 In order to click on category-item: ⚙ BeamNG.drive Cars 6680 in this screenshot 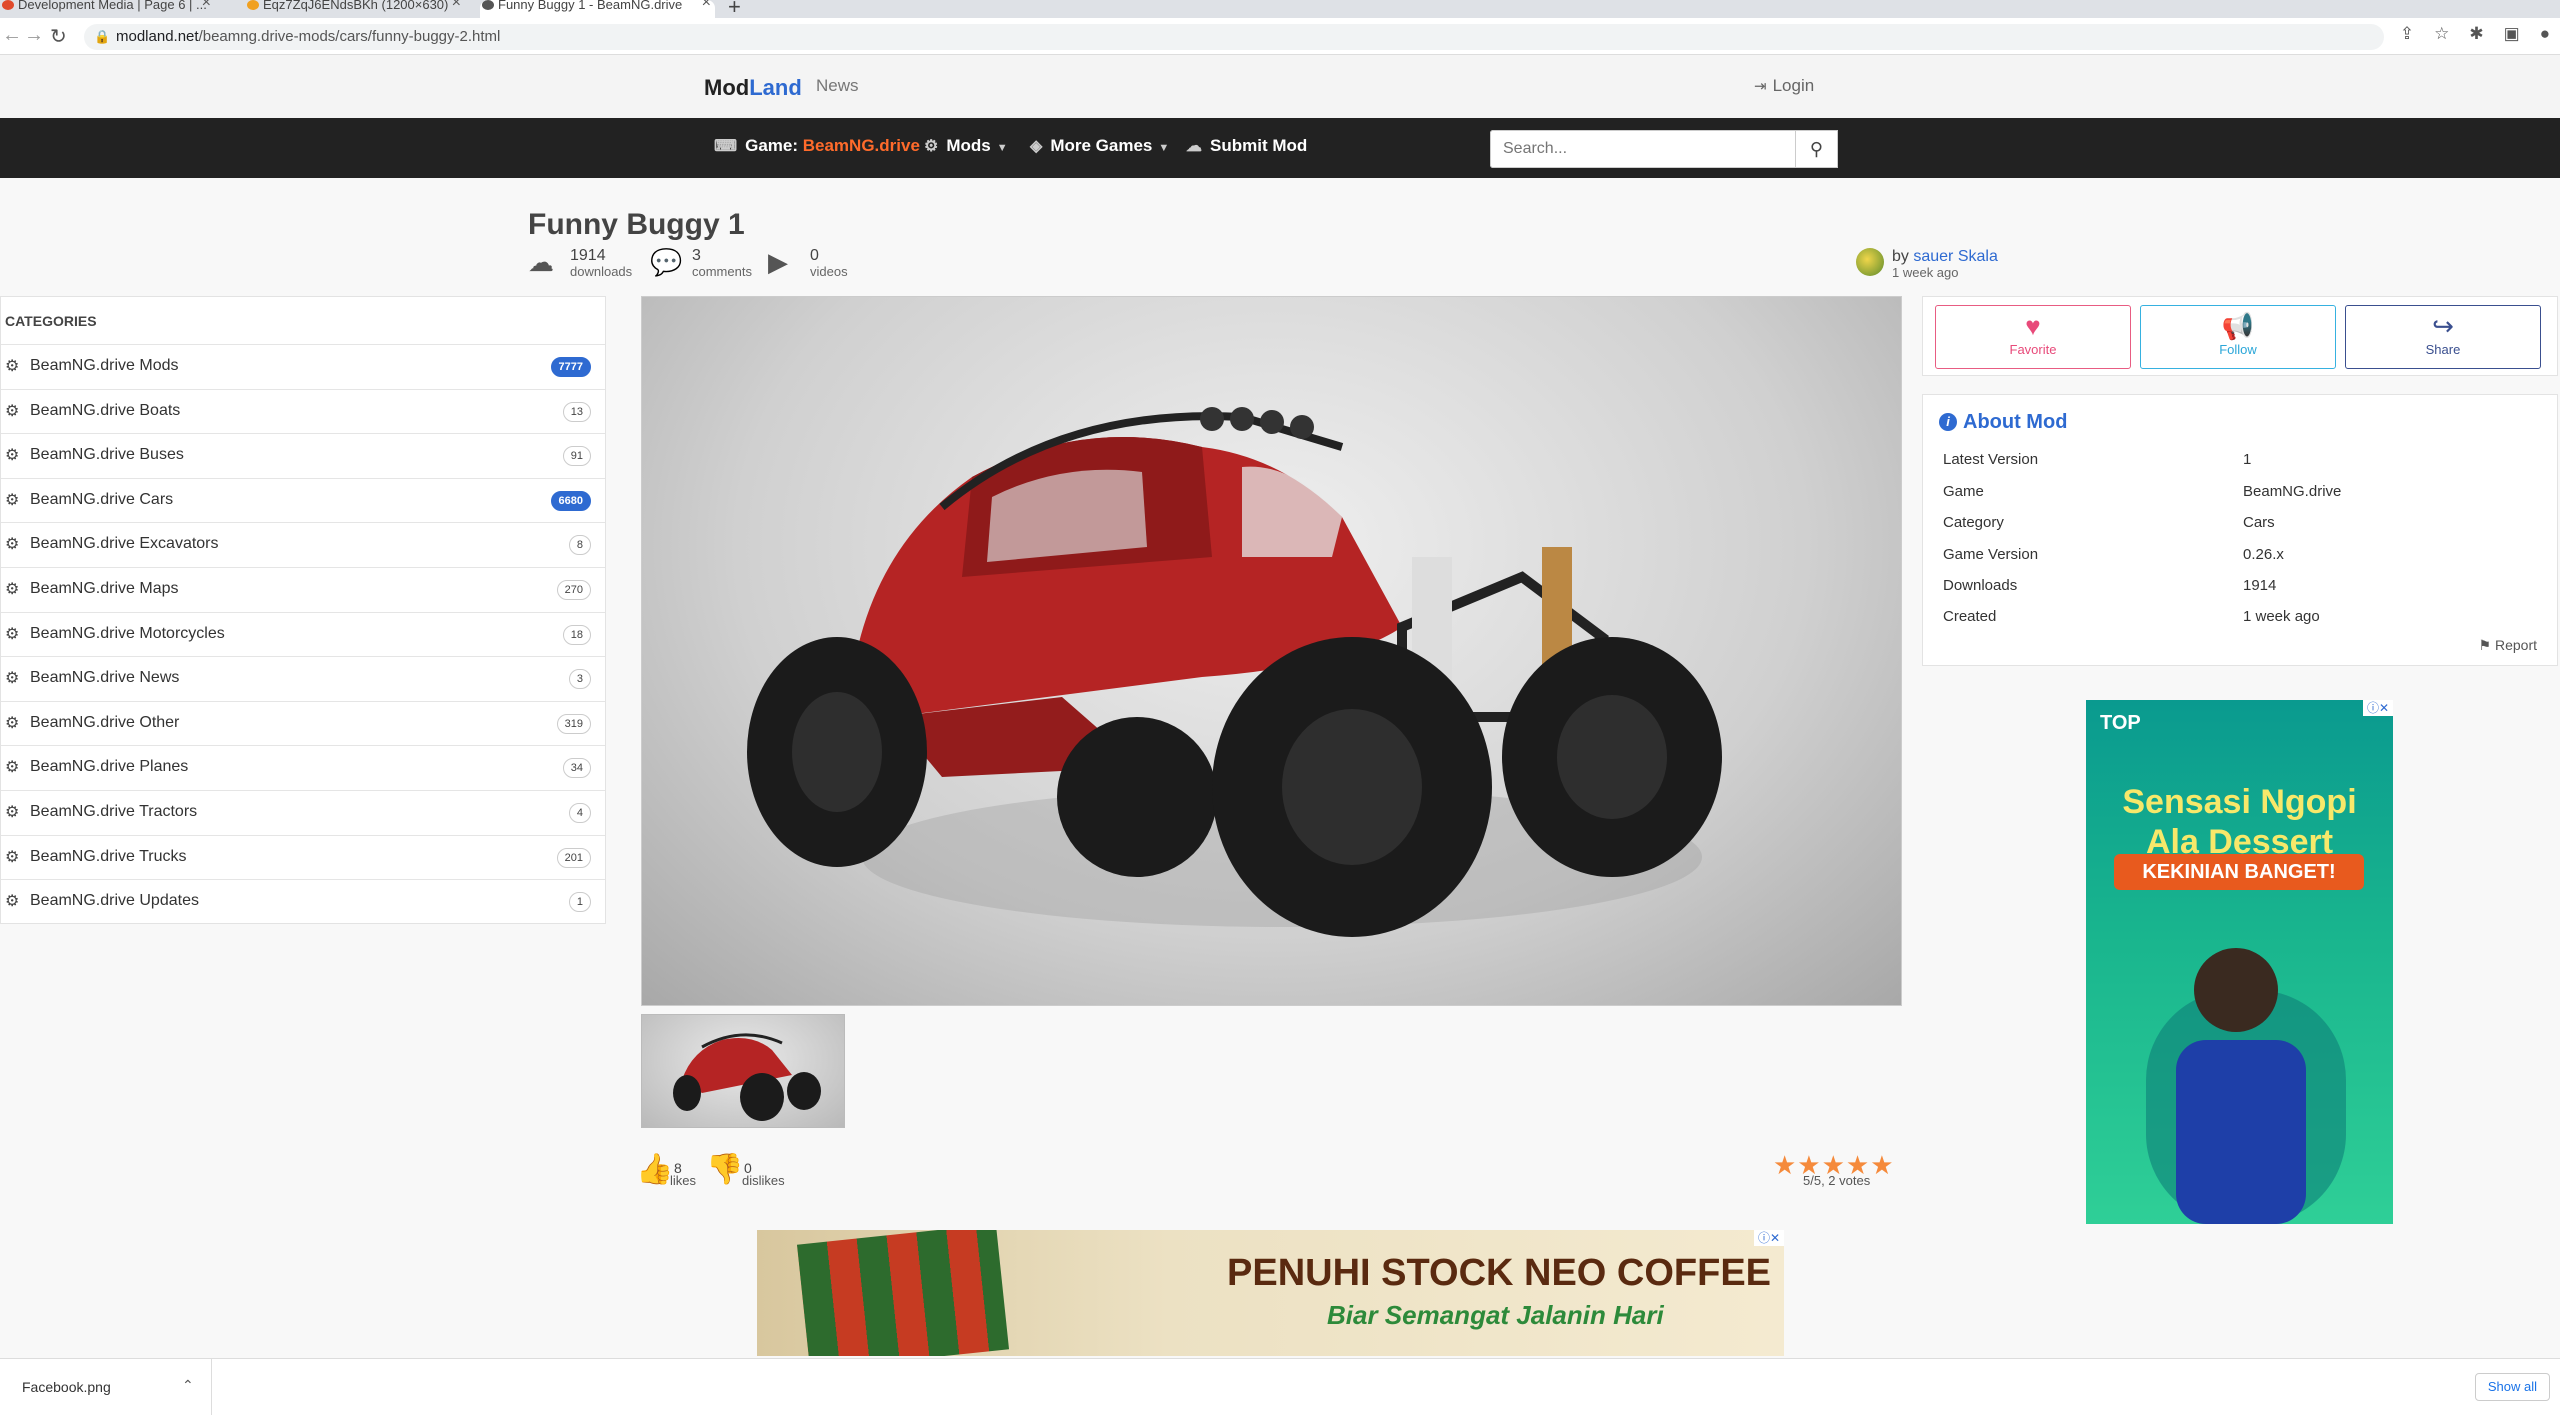, I will do `click(303, 499)`.